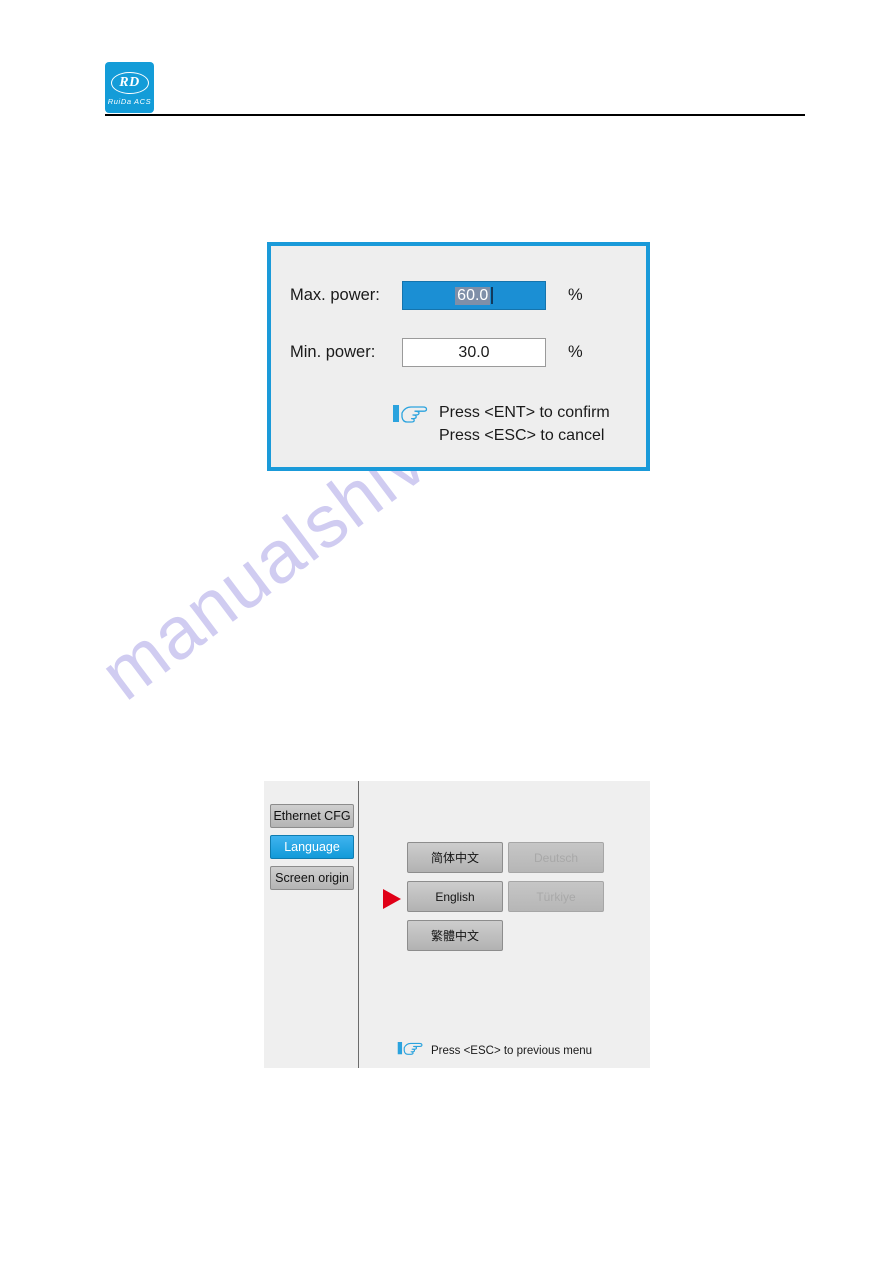 The image size is (893, 1263). Describe the element at coordinates (392, 899) in the screenshot. I see `red-triangle-cursor` at that location.